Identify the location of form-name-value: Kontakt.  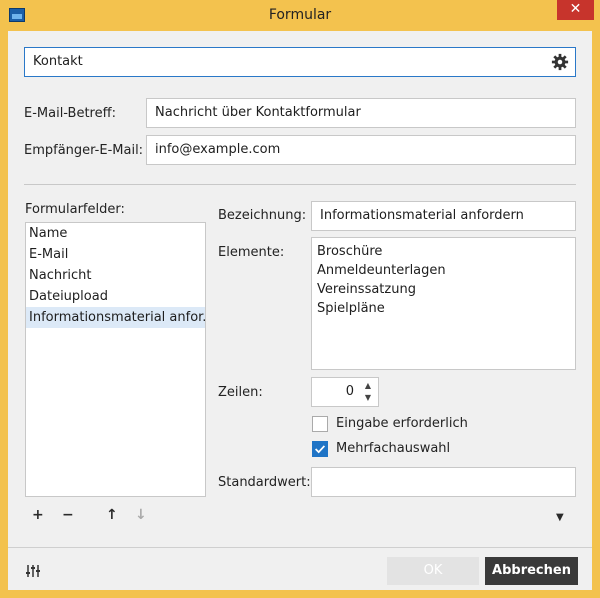
(58, 61).